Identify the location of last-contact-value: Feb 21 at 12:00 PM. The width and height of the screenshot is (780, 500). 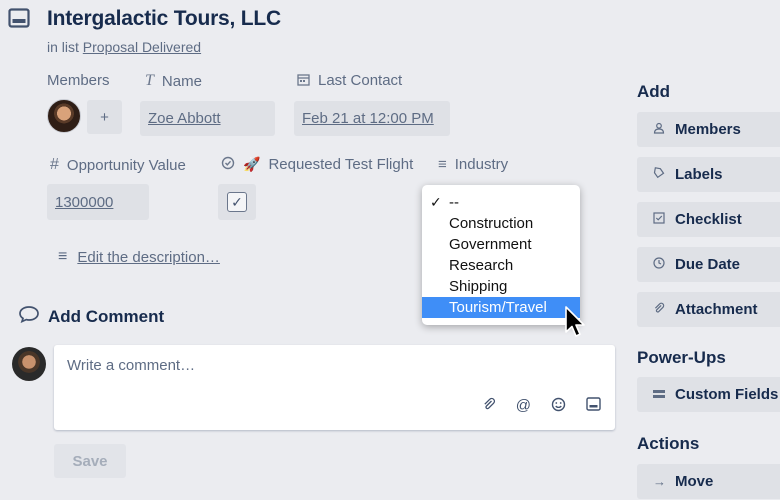
(368, 118).